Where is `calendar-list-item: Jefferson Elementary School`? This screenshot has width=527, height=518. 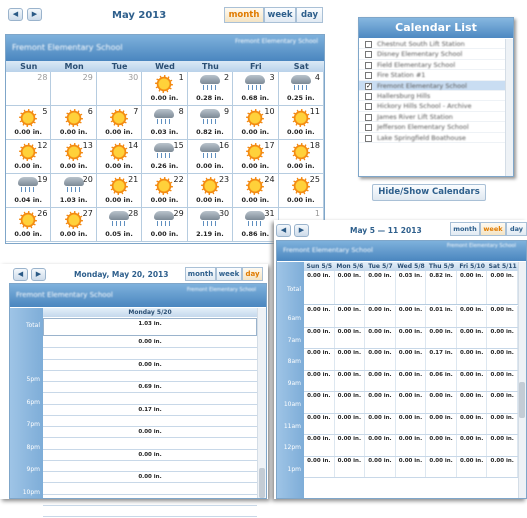
calendar-list-item: Jefferson Elementary School is located at coordinates (436, 127).